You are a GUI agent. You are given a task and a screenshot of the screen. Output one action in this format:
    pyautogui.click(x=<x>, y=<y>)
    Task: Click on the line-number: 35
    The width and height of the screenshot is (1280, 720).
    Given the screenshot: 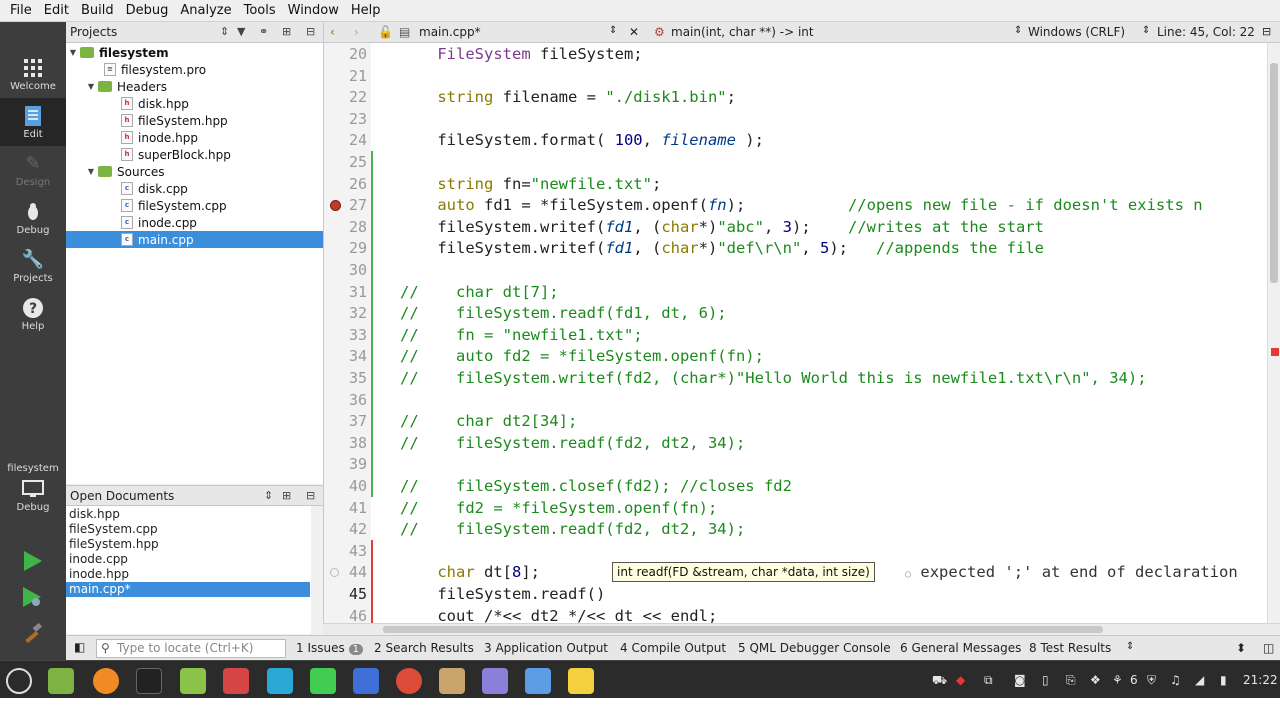 What is the action you would take?
    pyautogui.click(x=347, y=379)
    